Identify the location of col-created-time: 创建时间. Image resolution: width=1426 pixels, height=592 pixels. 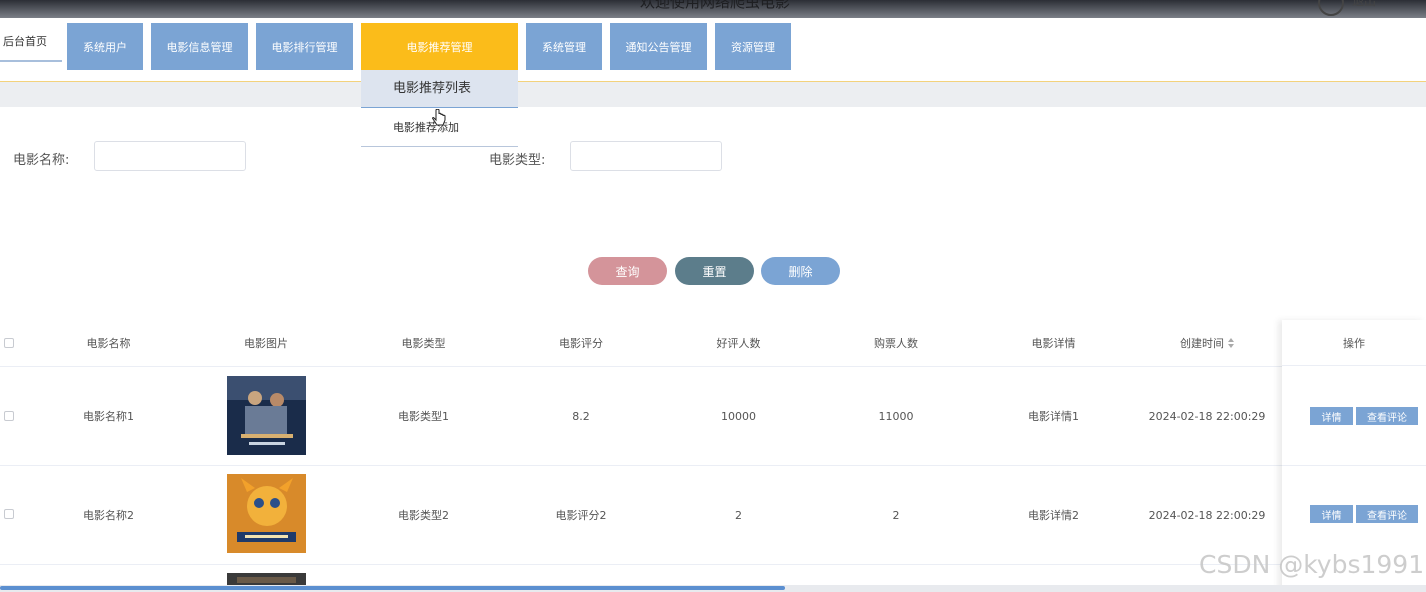
(1207, 343).